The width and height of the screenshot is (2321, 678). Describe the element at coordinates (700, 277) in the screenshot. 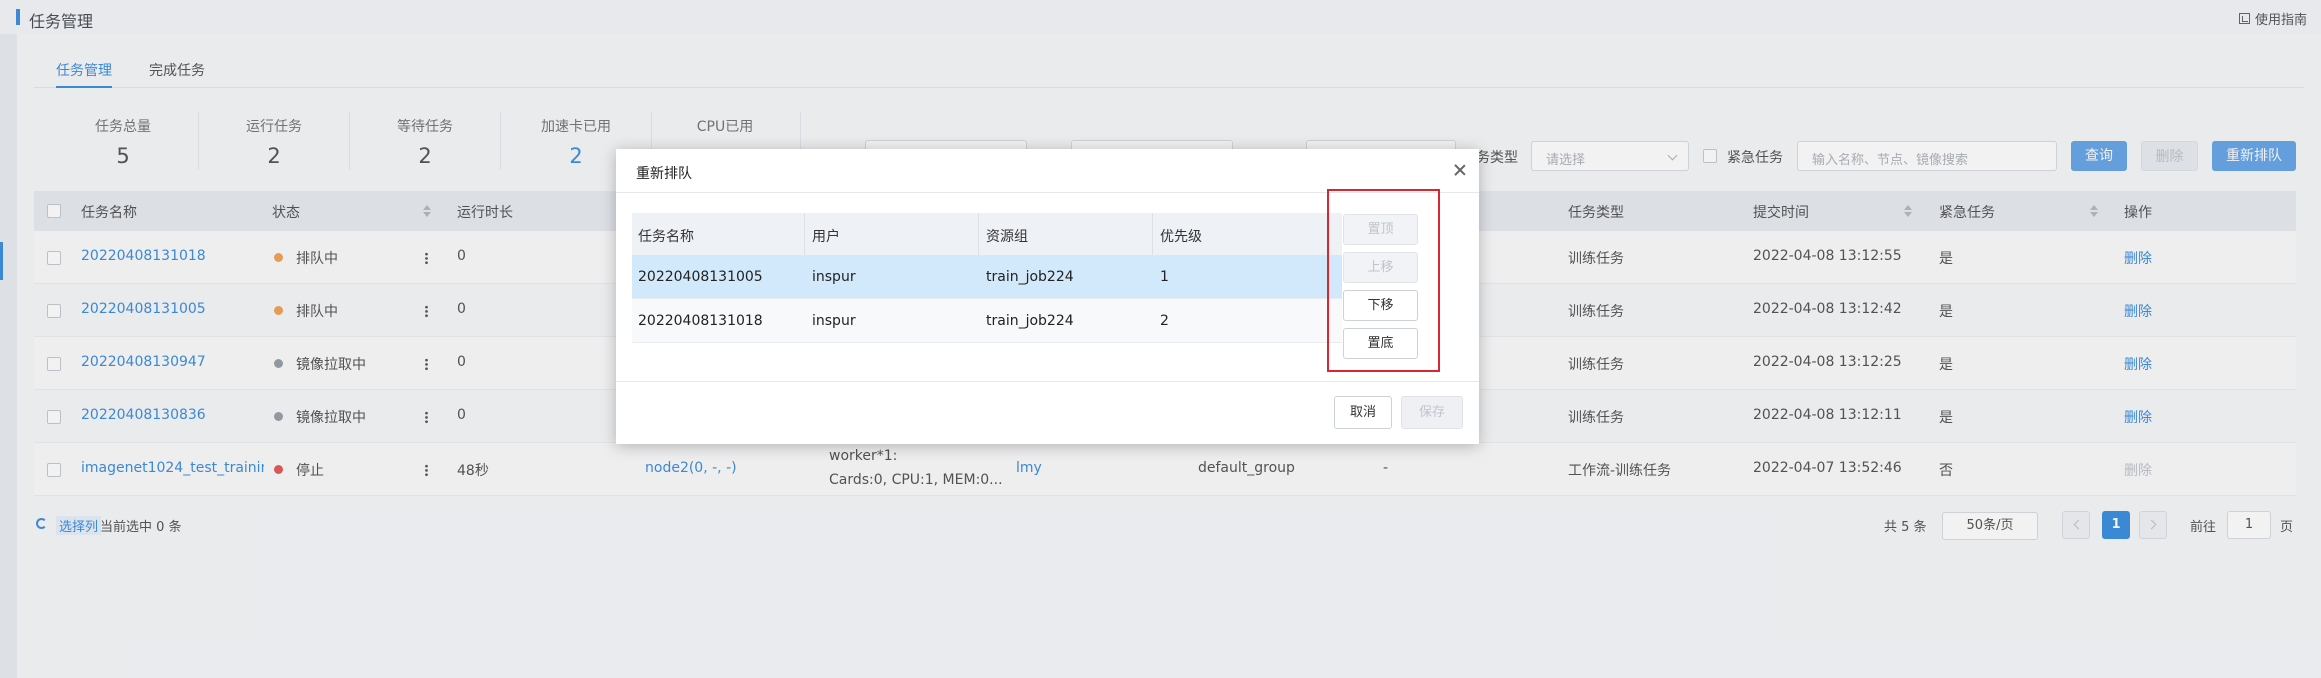

I see `queue-task-name: 20220408131005` at that location.